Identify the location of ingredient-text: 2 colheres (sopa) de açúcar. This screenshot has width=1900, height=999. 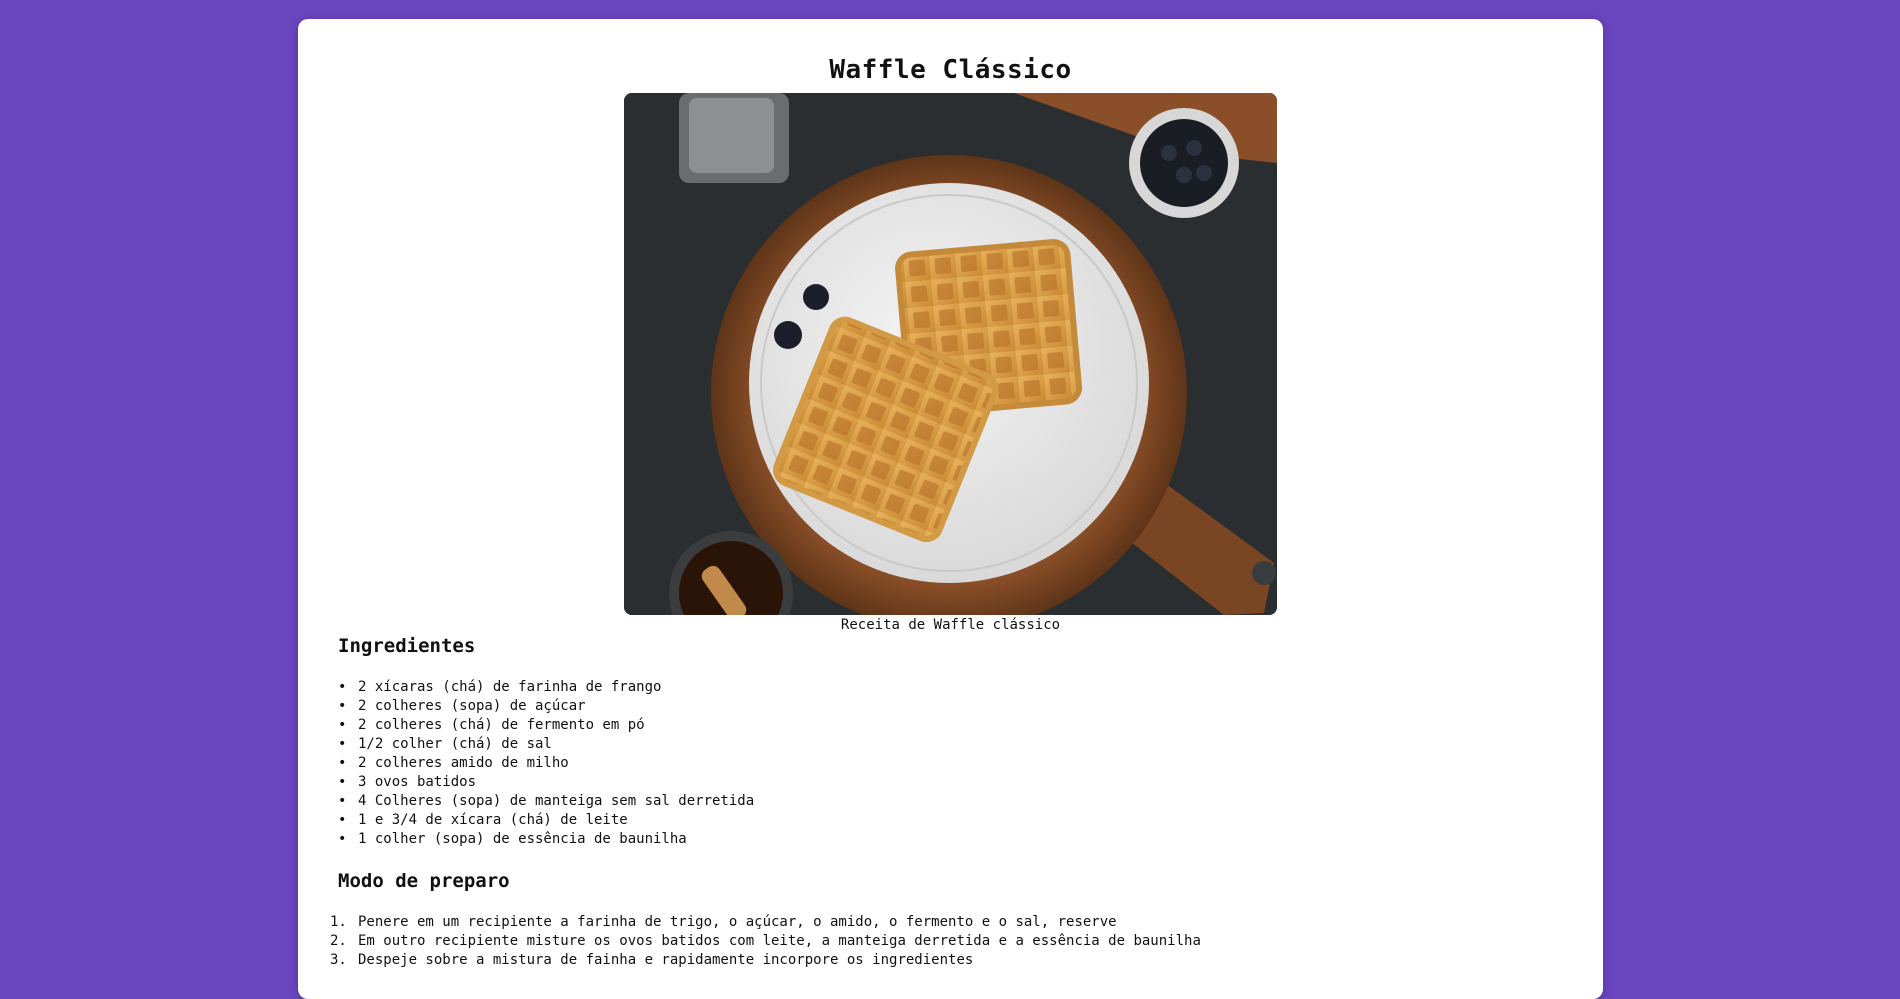
(472, 706).